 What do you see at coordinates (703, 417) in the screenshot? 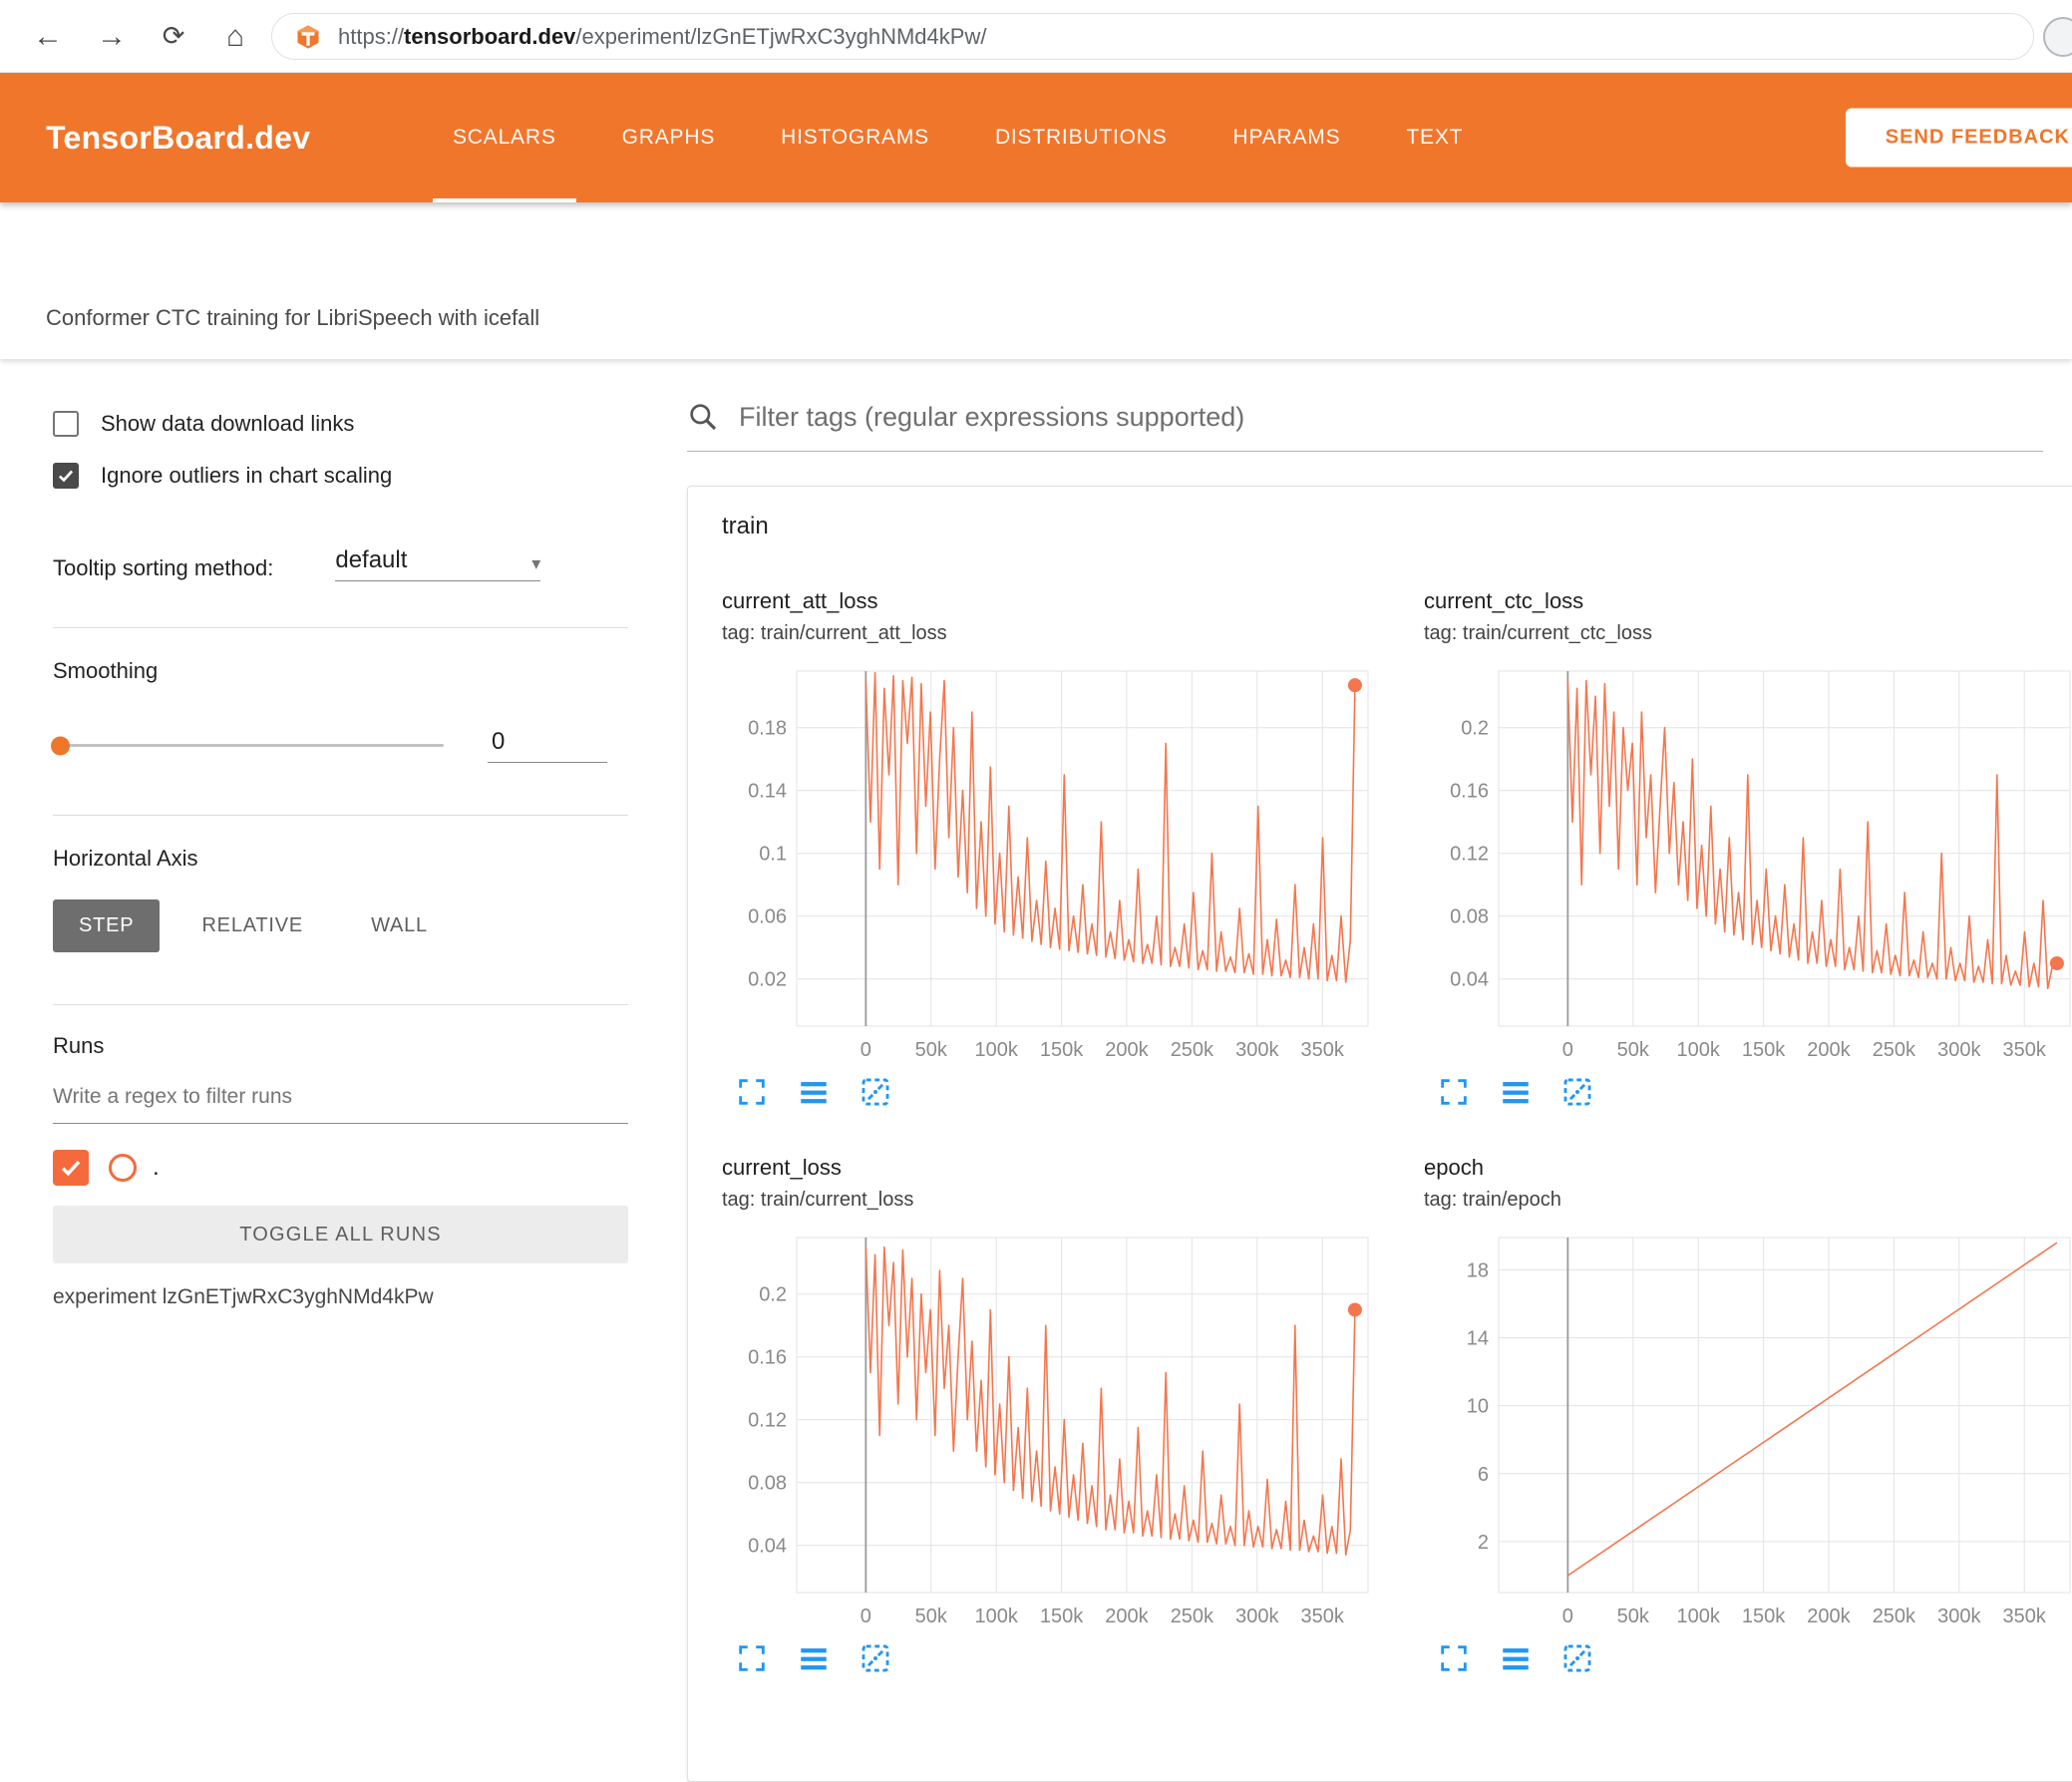
I see `search-icon` at bounding box center [703, 417].